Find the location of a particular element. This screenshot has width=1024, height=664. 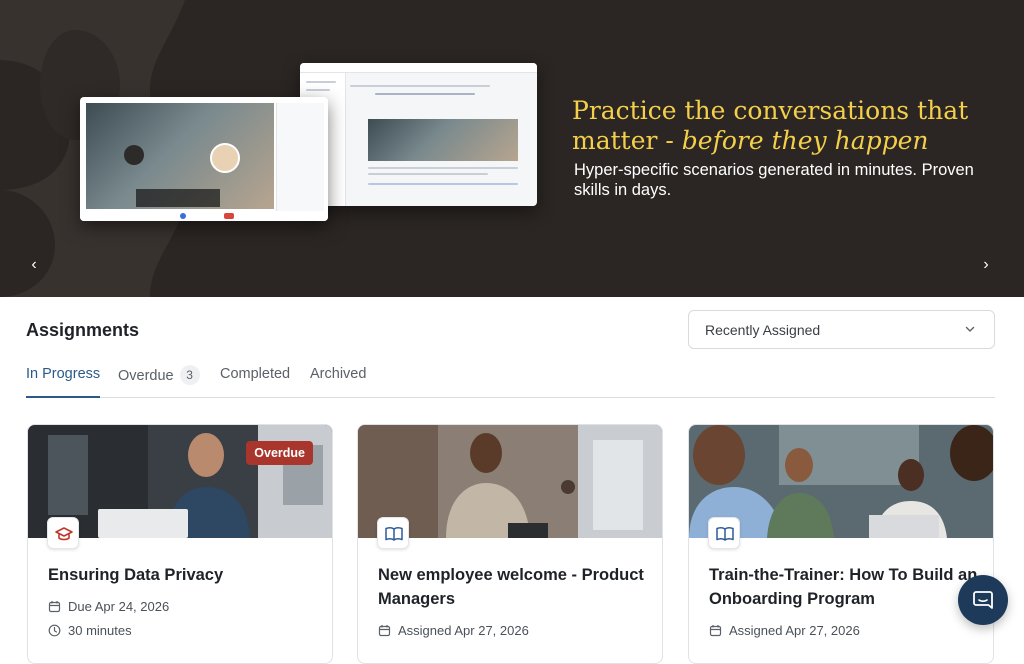

chevron-down-icon is located at coordinates (970, 329).